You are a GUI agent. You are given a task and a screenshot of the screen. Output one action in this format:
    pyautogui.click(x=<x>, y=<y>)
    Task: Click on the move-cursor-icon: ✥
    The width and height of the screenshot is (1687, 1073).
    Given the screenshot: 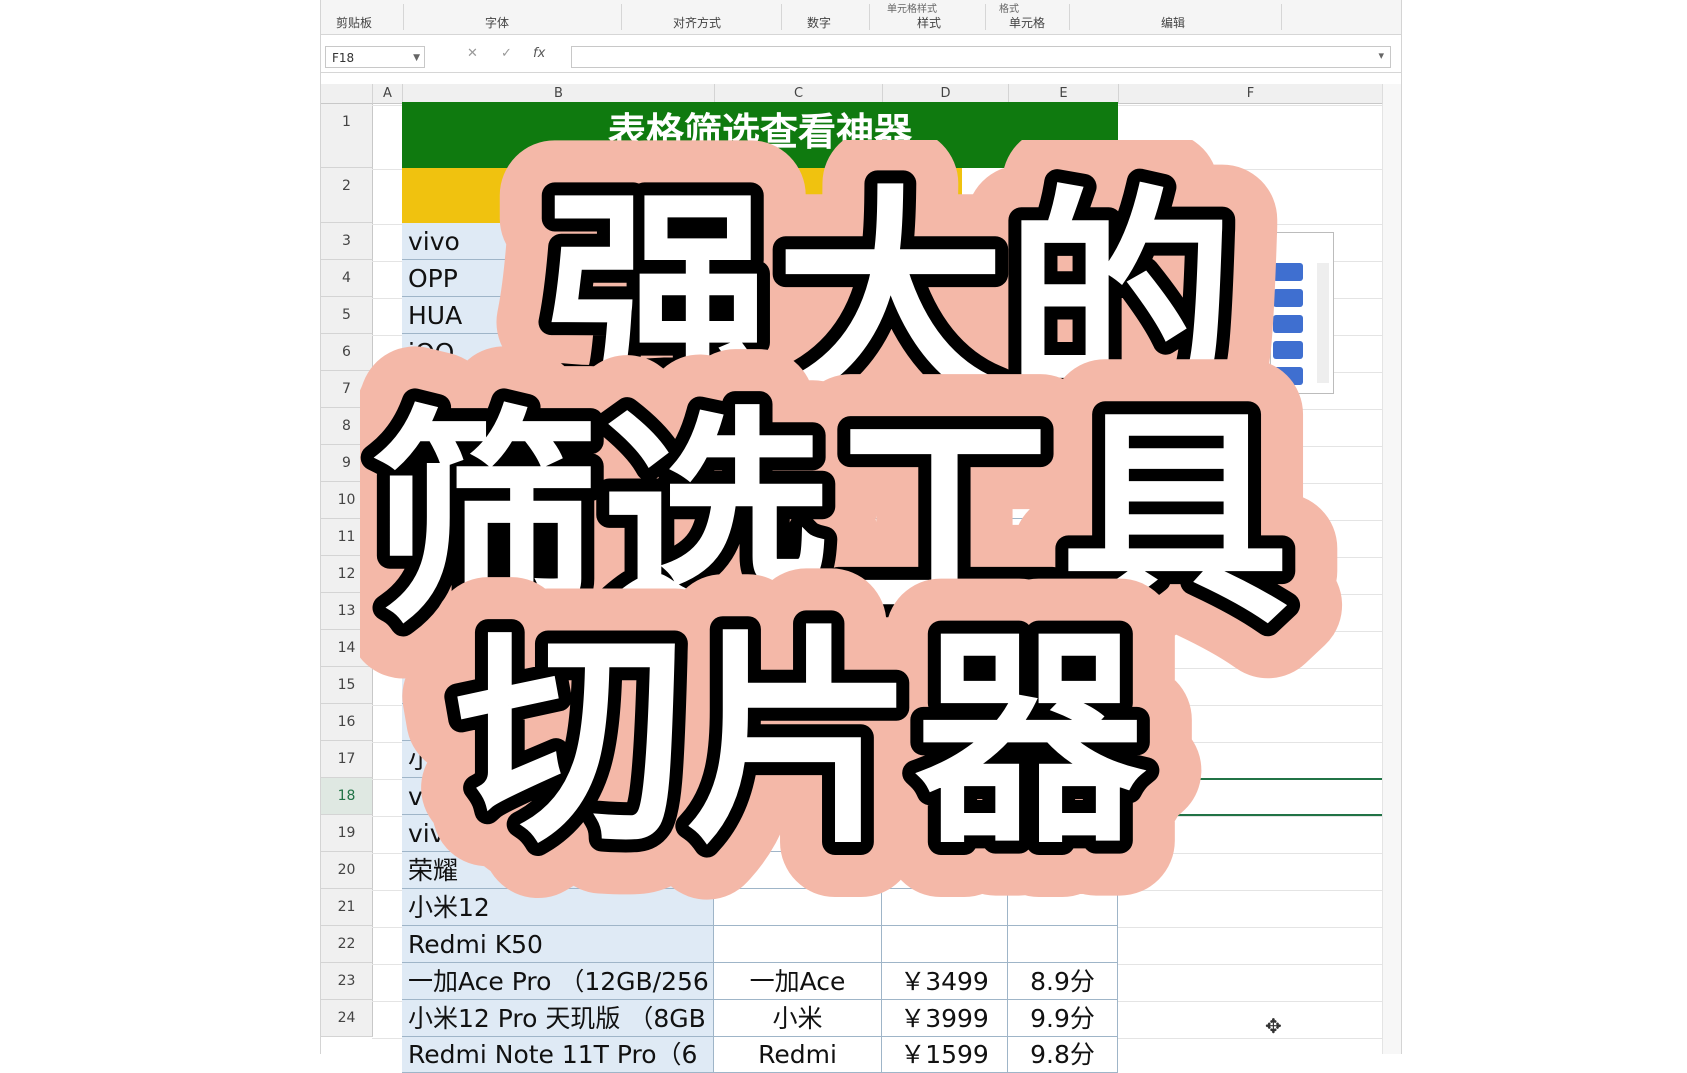 What is the action you would take?
    pyautogui.click(x=1273, y=1026)
    